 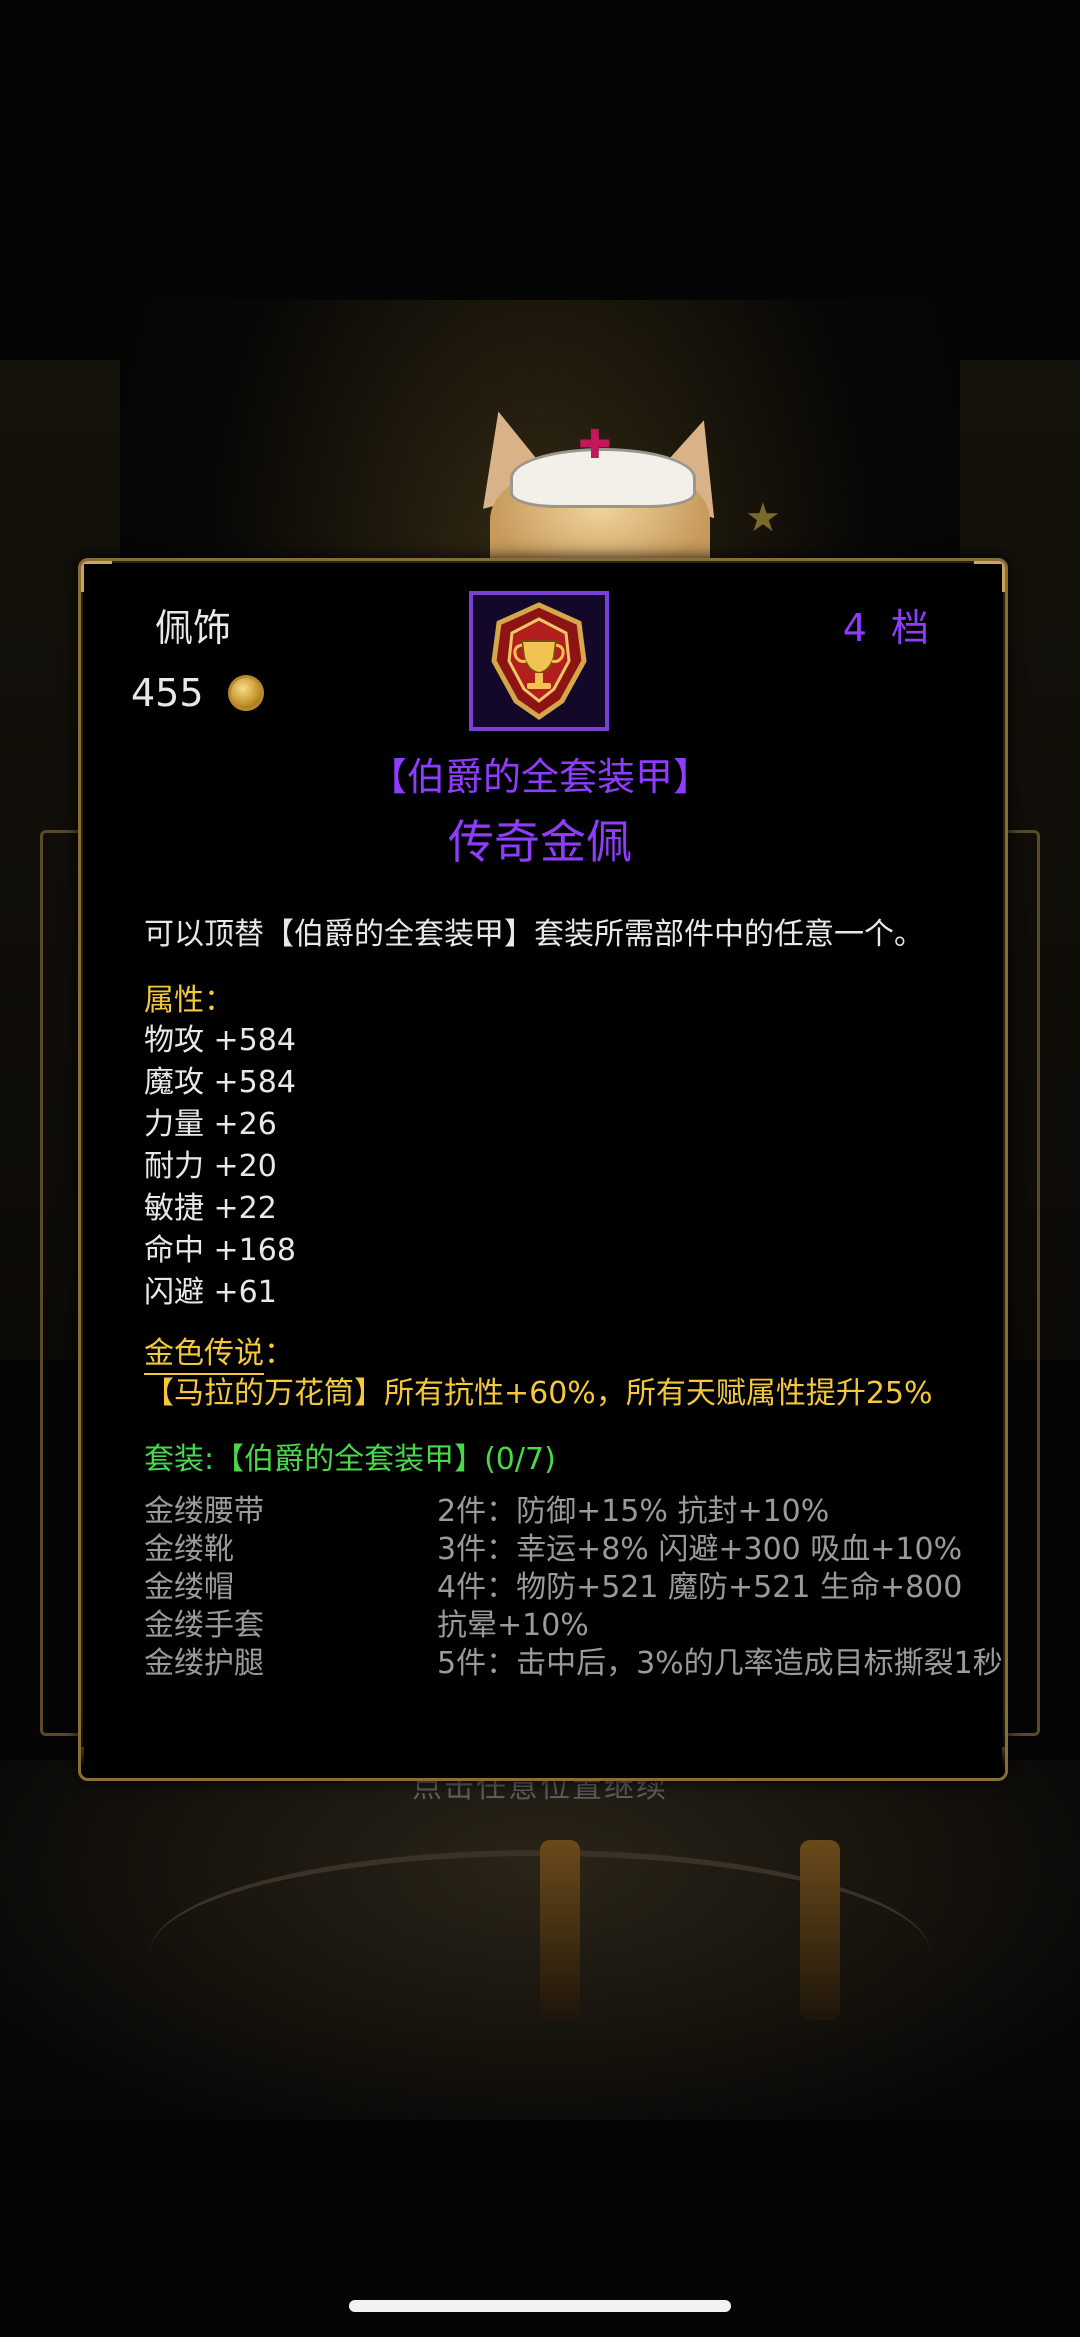 What do you see at coordinates (204, 1355) in the screenshot?
I see `legendary-header: 金色传说` at bounding box center [204, 1355].